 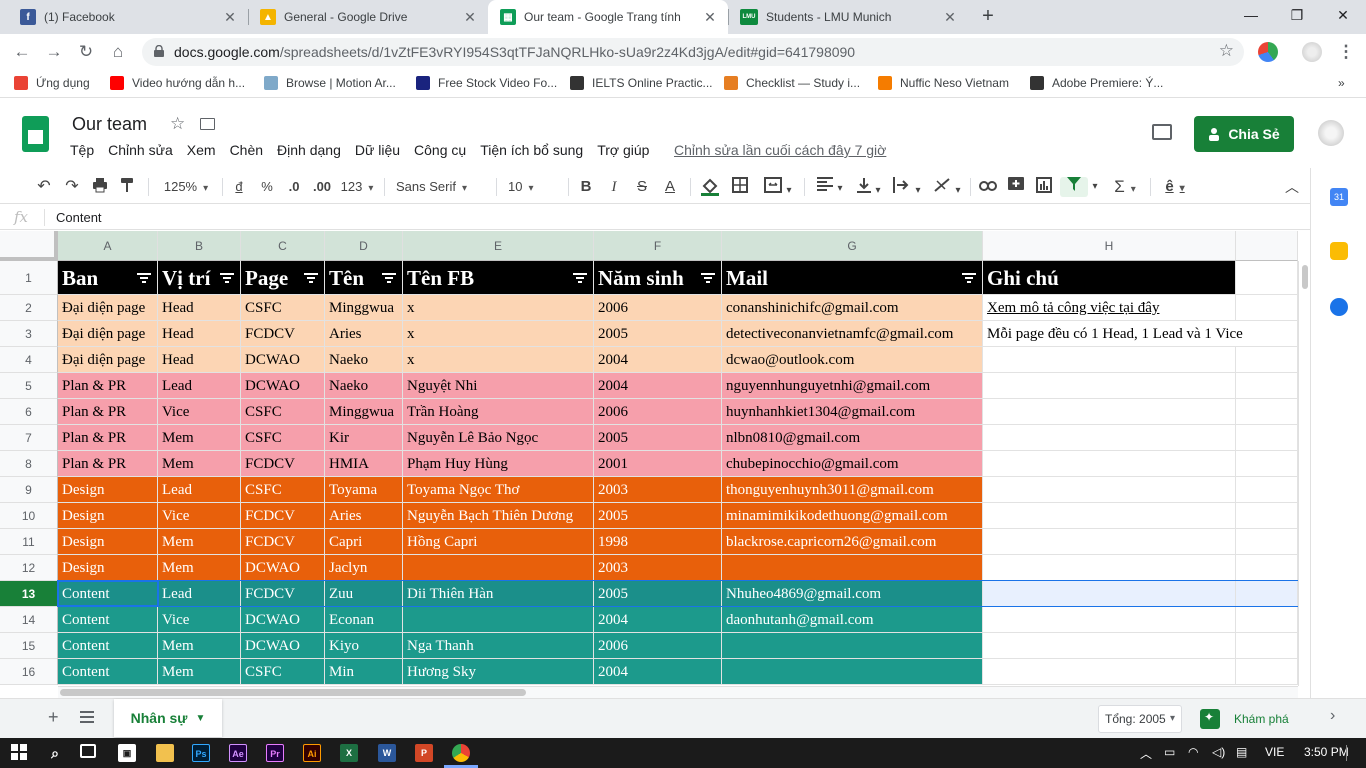 I want to click on column-header: F, so click(x=658, y=246).